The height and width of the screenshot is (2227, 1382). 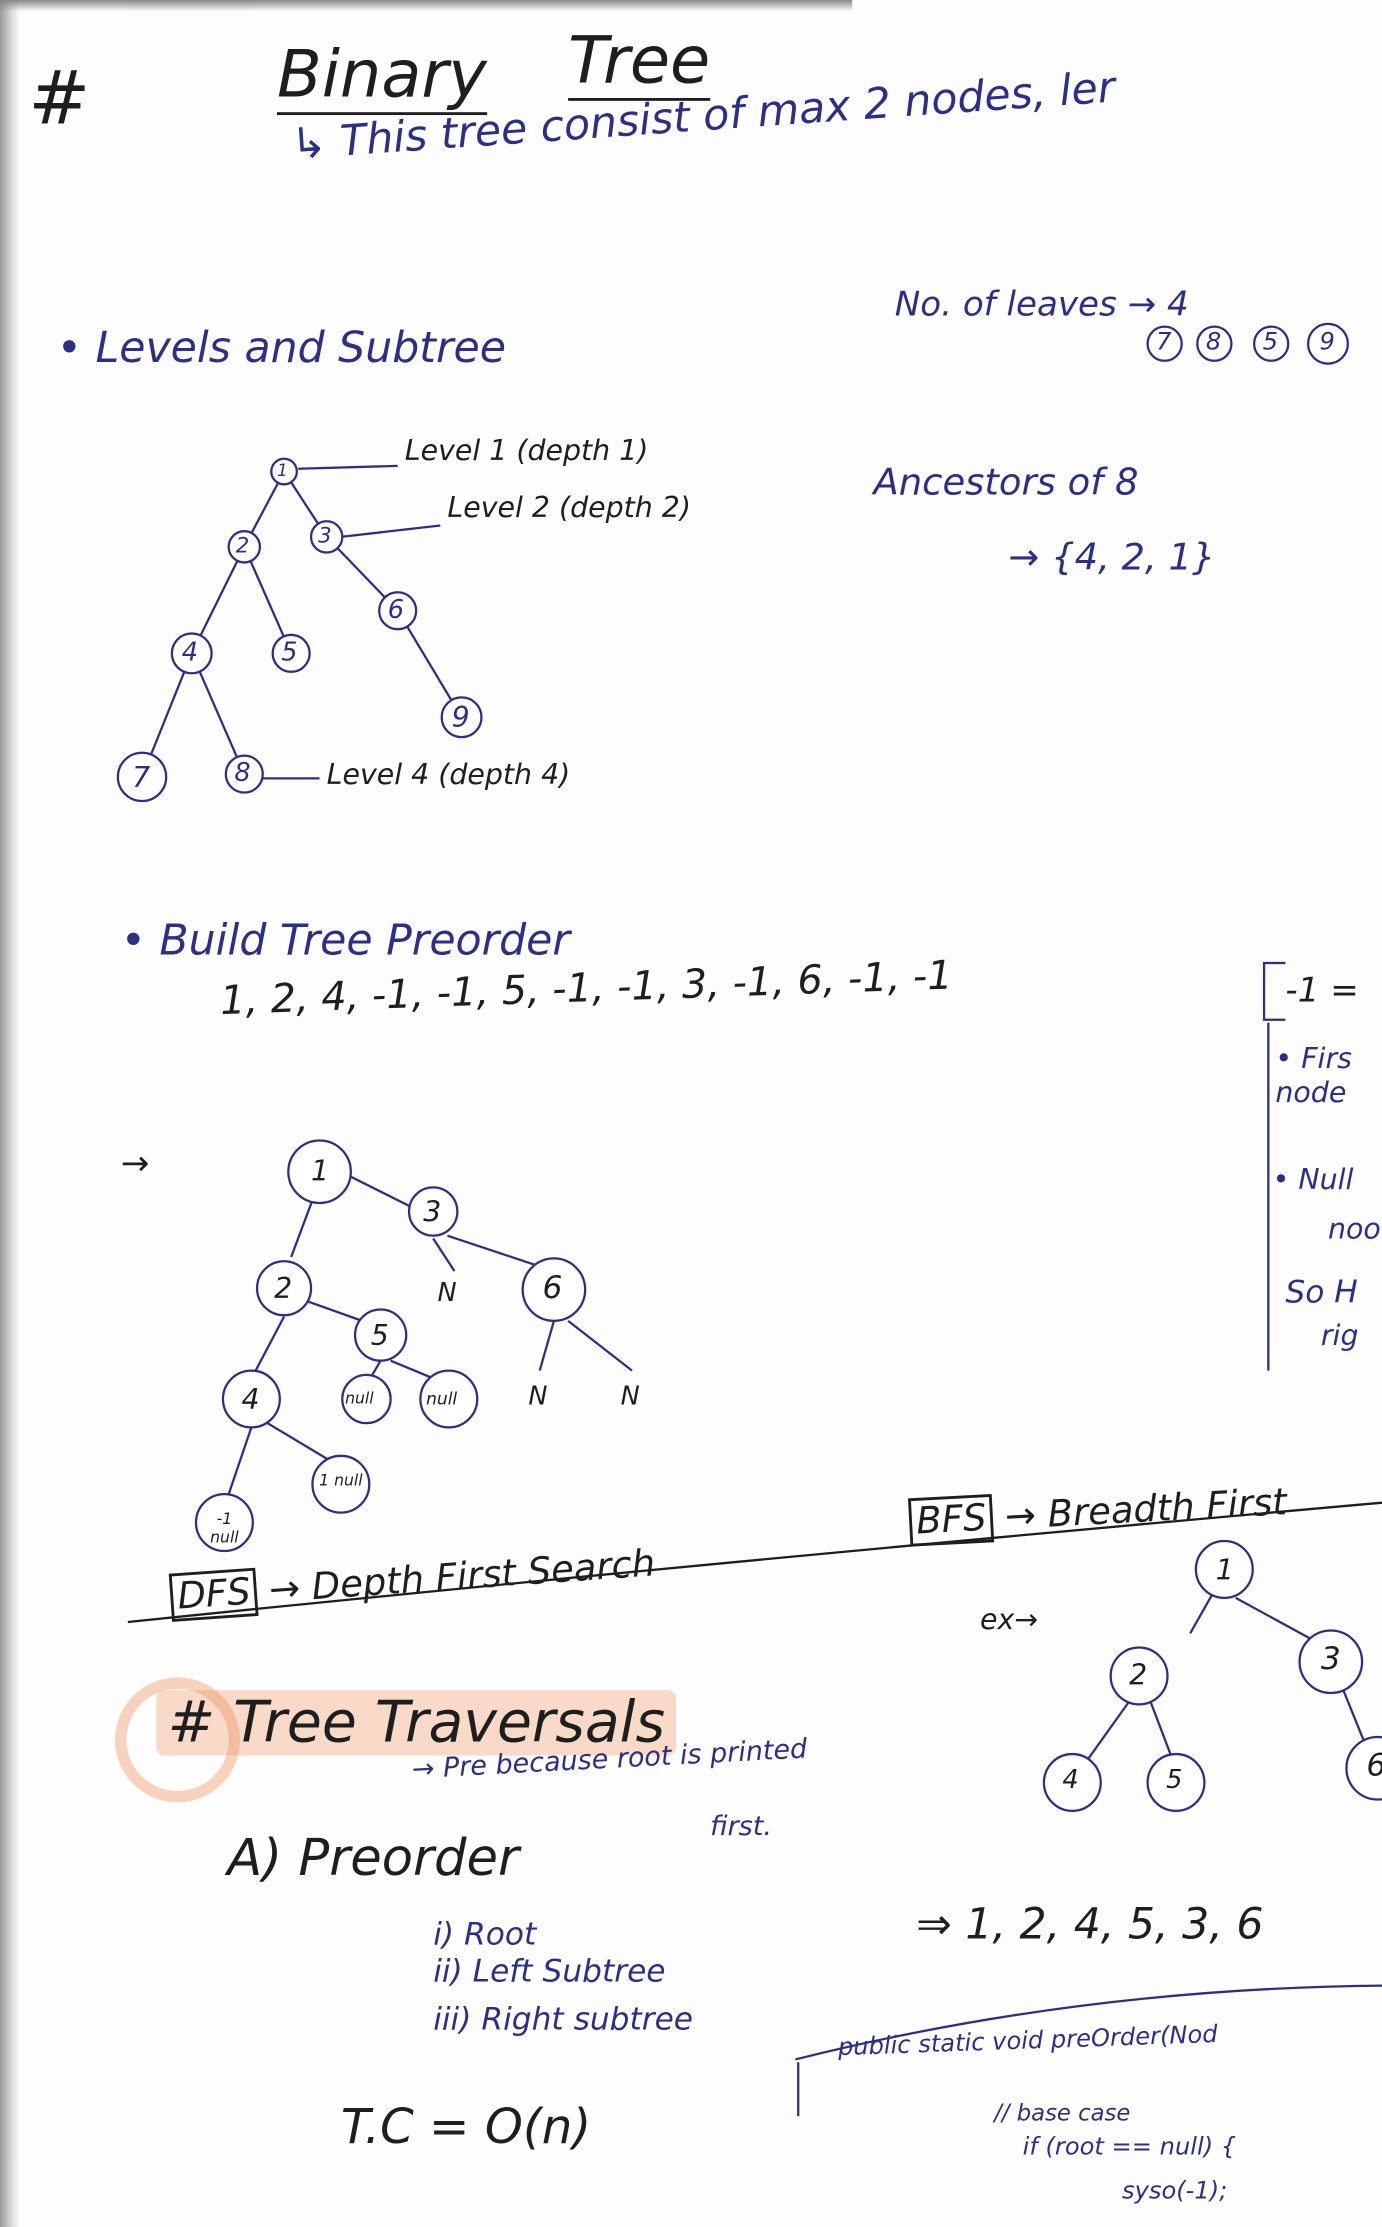 I want to click on bfs-label-4: 4, so click(x=1070, y=1780).